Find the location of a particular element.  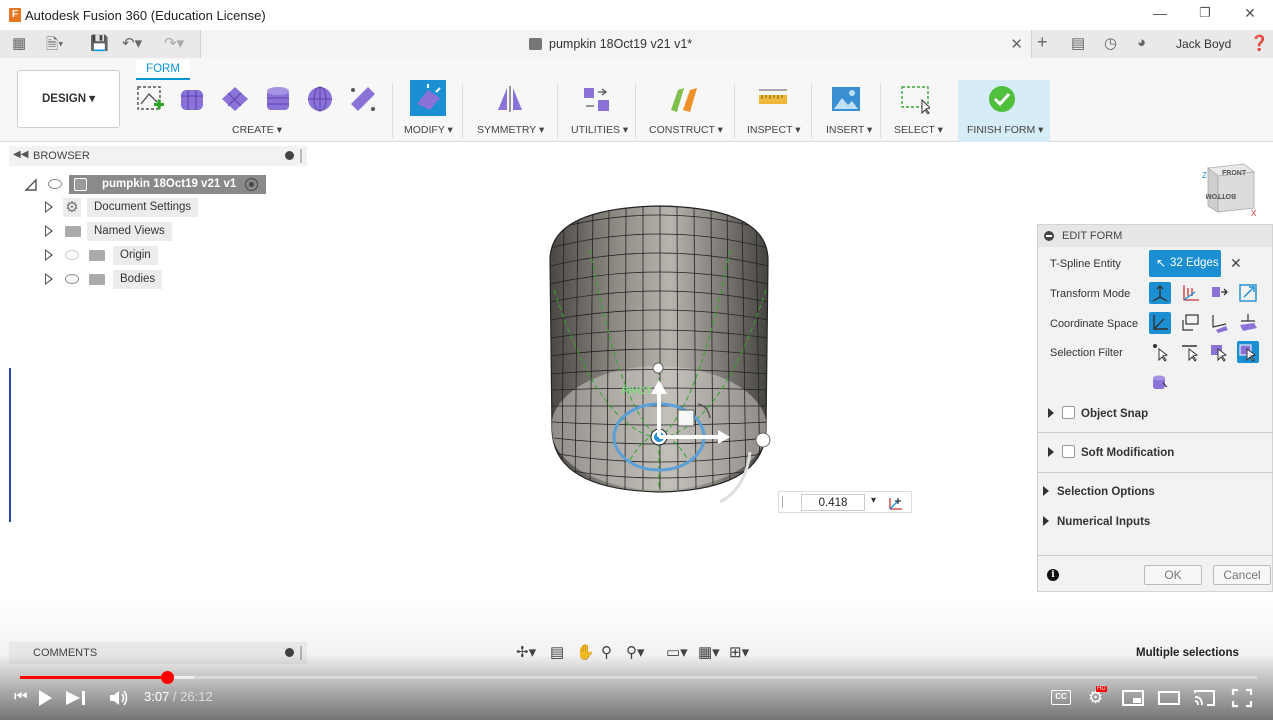

model-body is located at coordinates (659, 349).